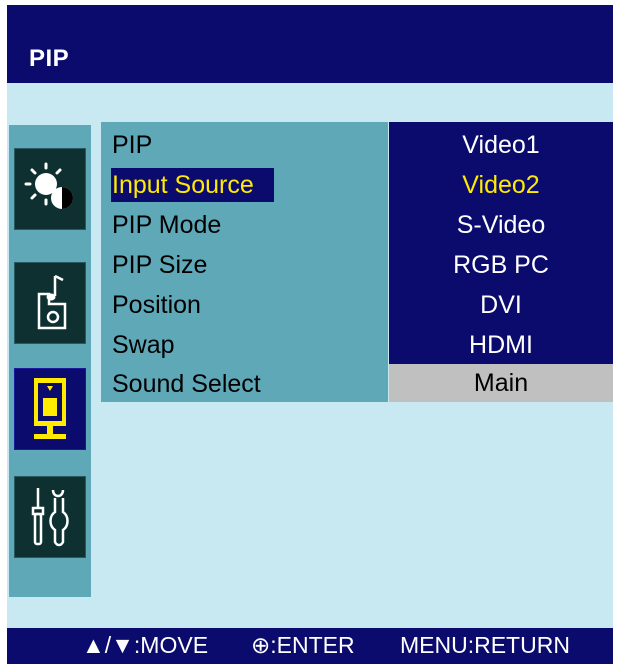  Describe the element at coordinates (186, 384) in the screenshot. I see `menu-item-sound-select: Sound Select` at that location.